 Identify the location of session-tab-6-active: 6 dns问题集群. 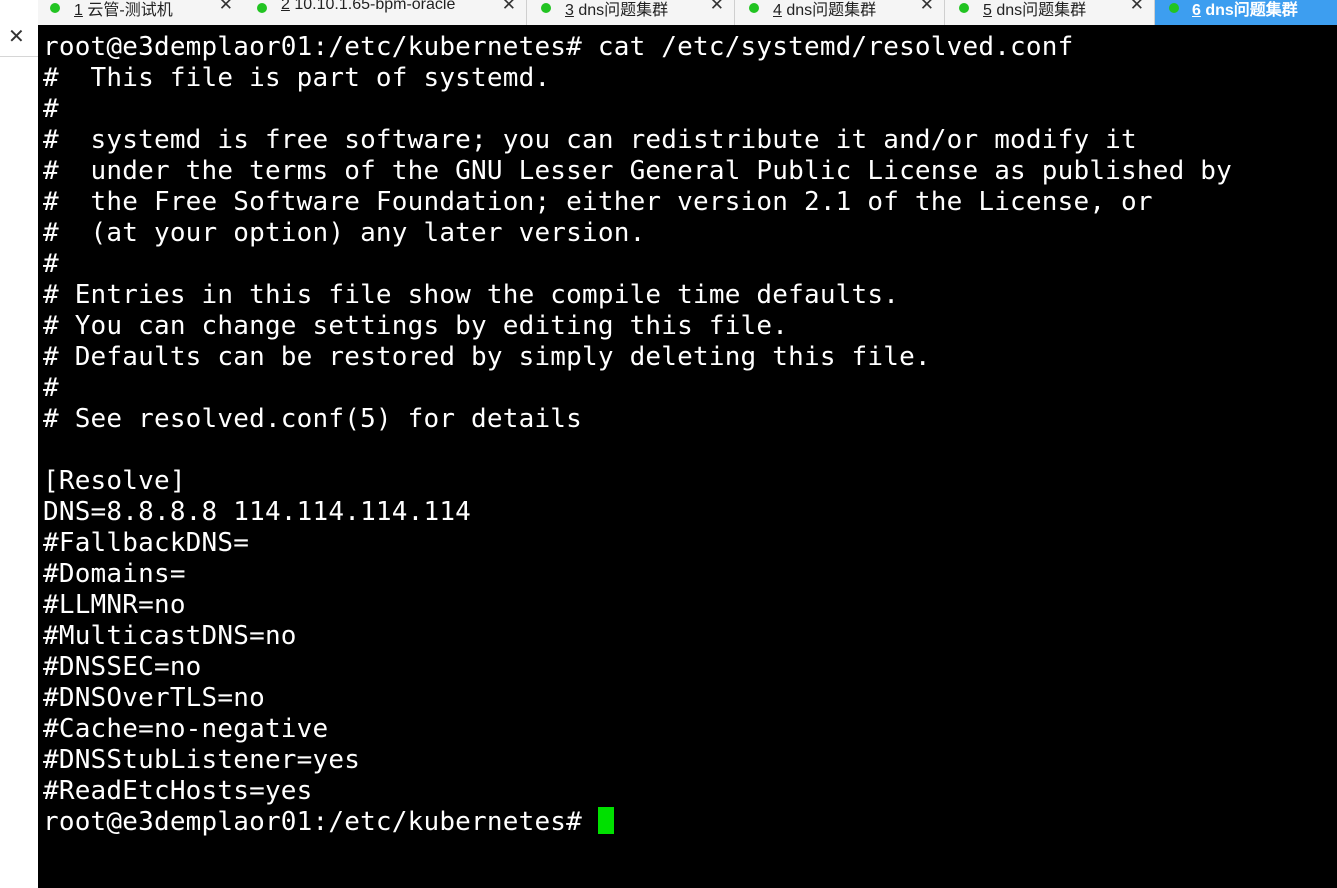
(1246, 12).